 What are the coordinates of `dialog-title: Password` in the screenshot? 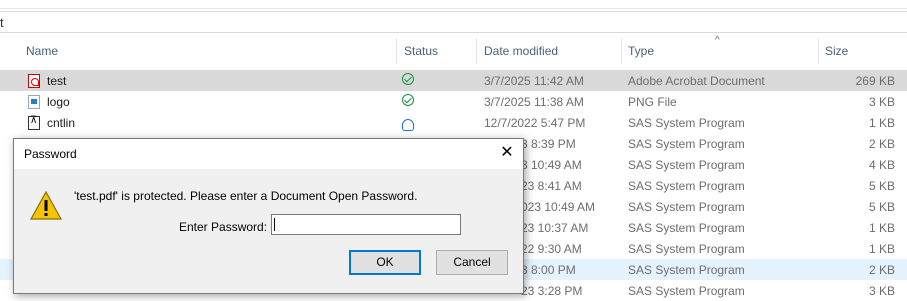 It's located at (50, 154).